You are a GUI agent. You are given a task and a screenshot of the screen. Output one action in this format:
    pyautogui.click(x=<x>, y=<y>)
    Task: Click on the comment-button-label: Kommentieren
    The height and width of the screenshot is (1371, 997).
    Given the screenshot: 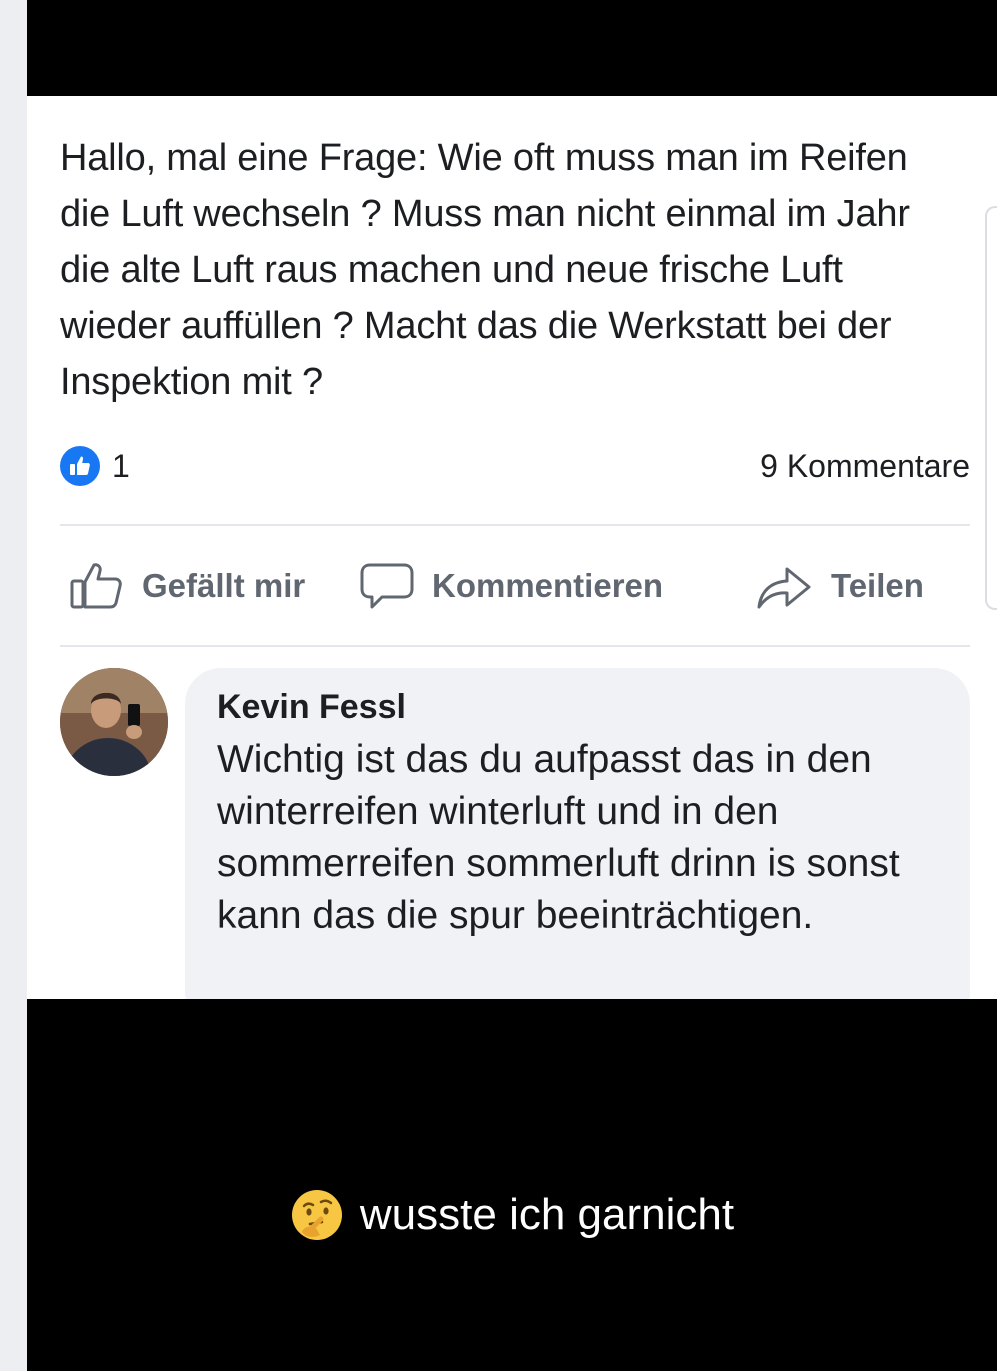 What is the action you would take?
    pyautogui.click(x=548, y=585)
    